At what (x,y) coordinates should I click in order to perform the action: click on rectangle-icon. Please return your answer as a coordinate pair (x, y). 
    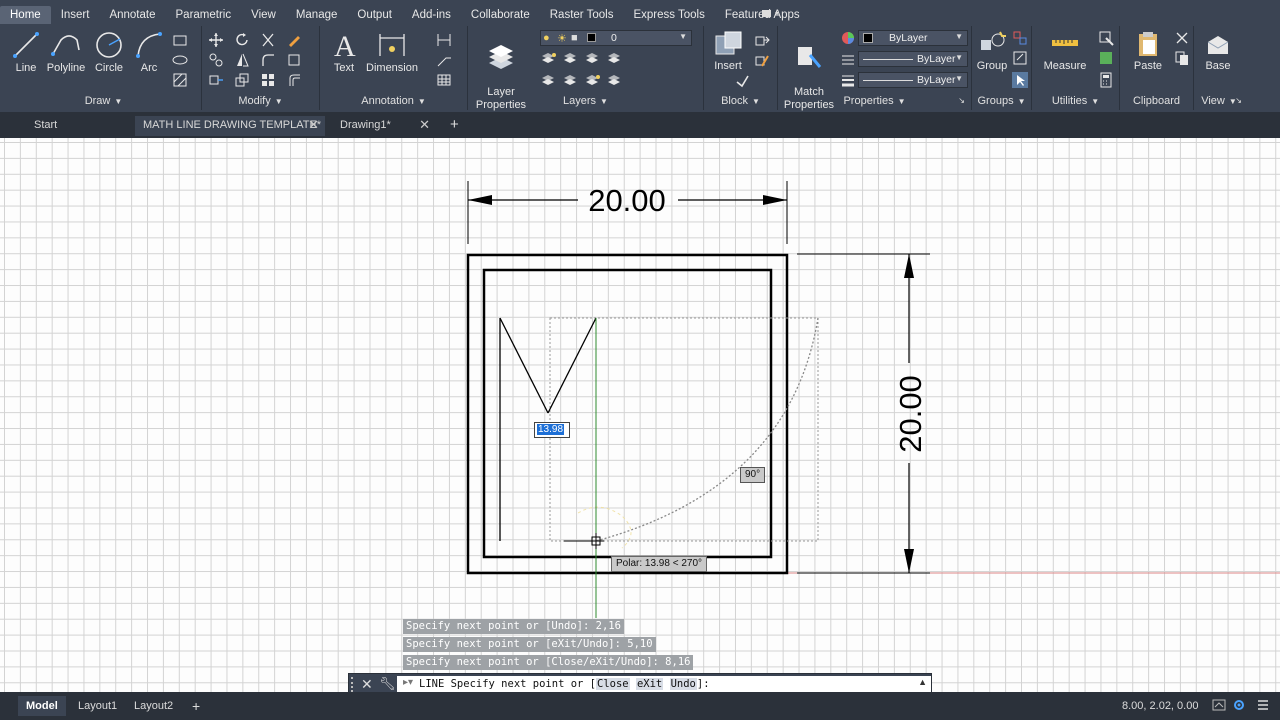
    Looking at the image, I should click on (180, 40).